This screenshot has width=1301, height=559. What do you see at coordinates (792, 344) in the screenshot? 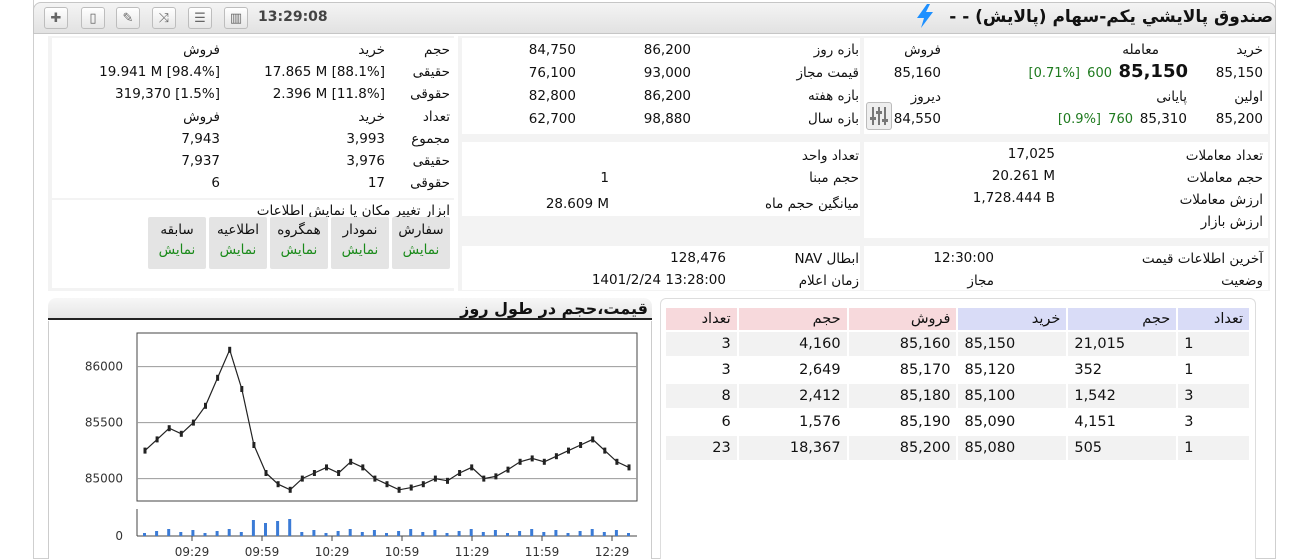
I see `orderbook-cell: 4,160` at bounding box center [792, 344].